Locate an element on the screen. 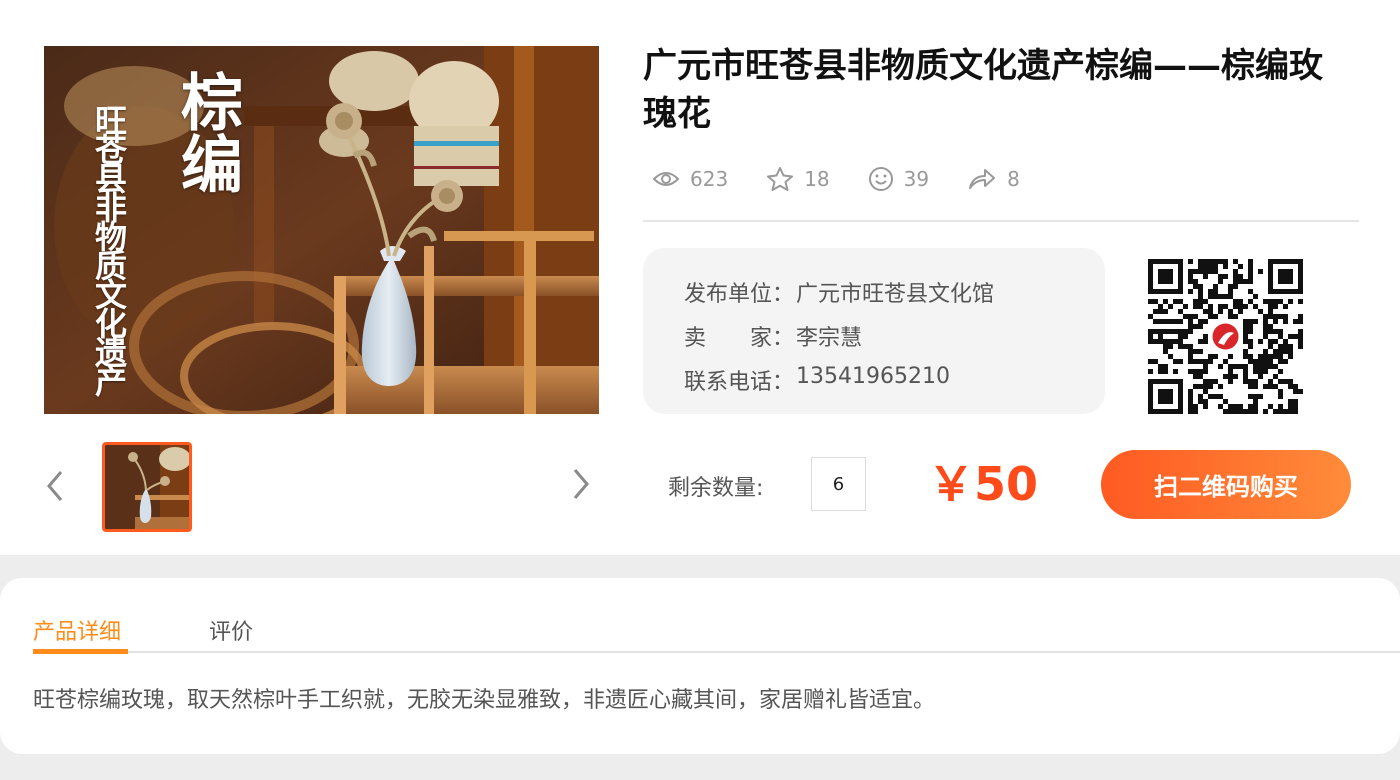 This screenshot has width=1400, height=780. likes-count: 39 is located at coordinates (916, 179).